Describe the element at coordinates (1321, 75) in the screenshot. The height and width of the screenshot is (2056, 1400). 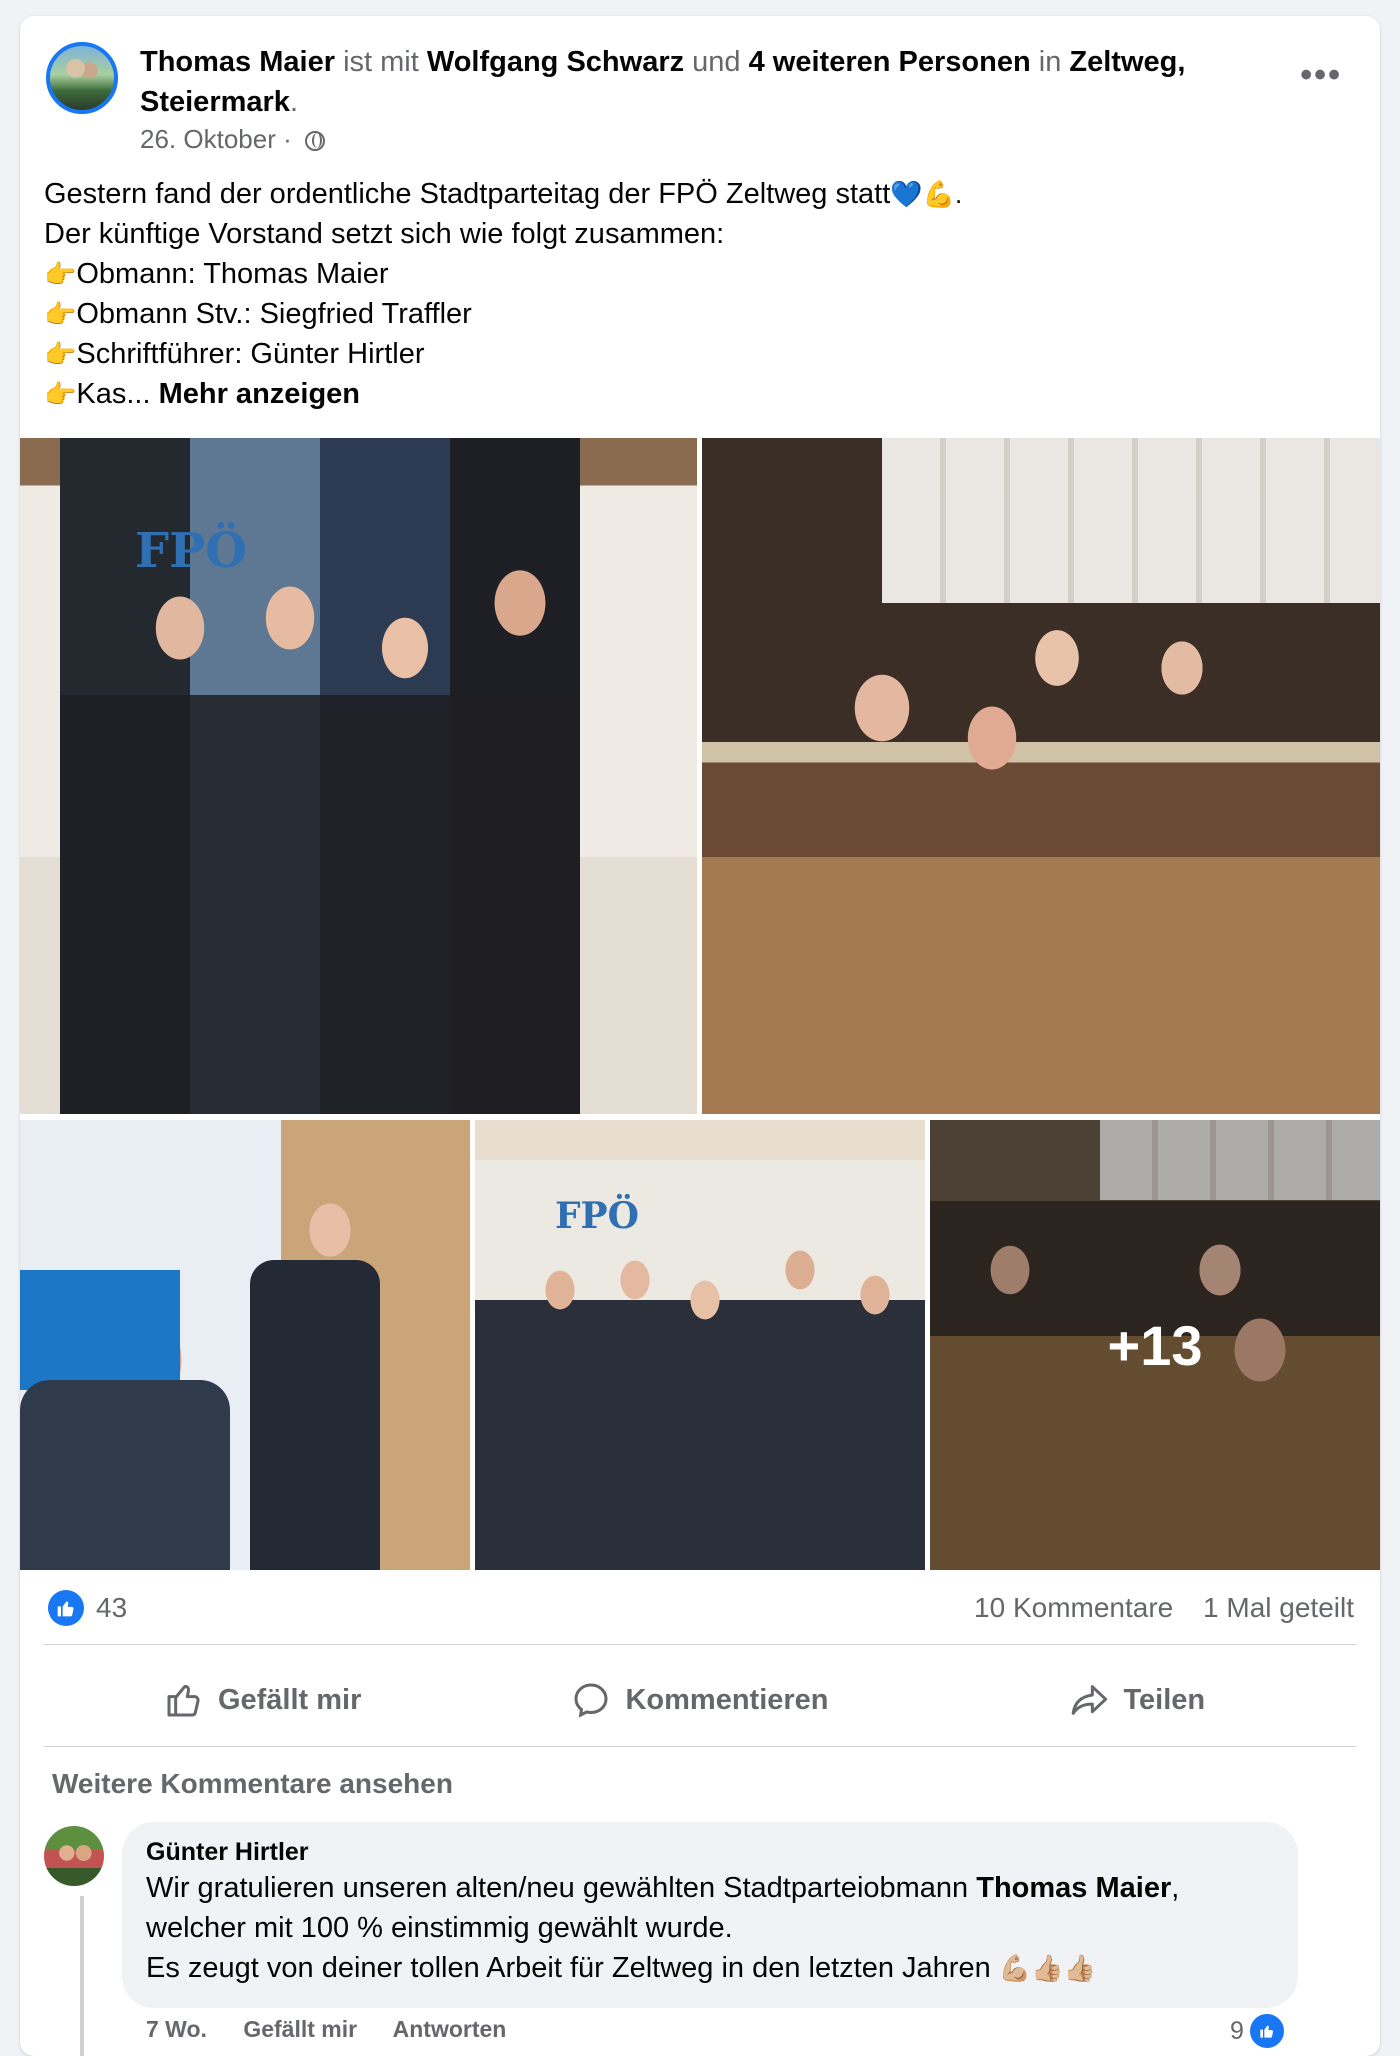
I see `more-options-icon: •••` at that location.